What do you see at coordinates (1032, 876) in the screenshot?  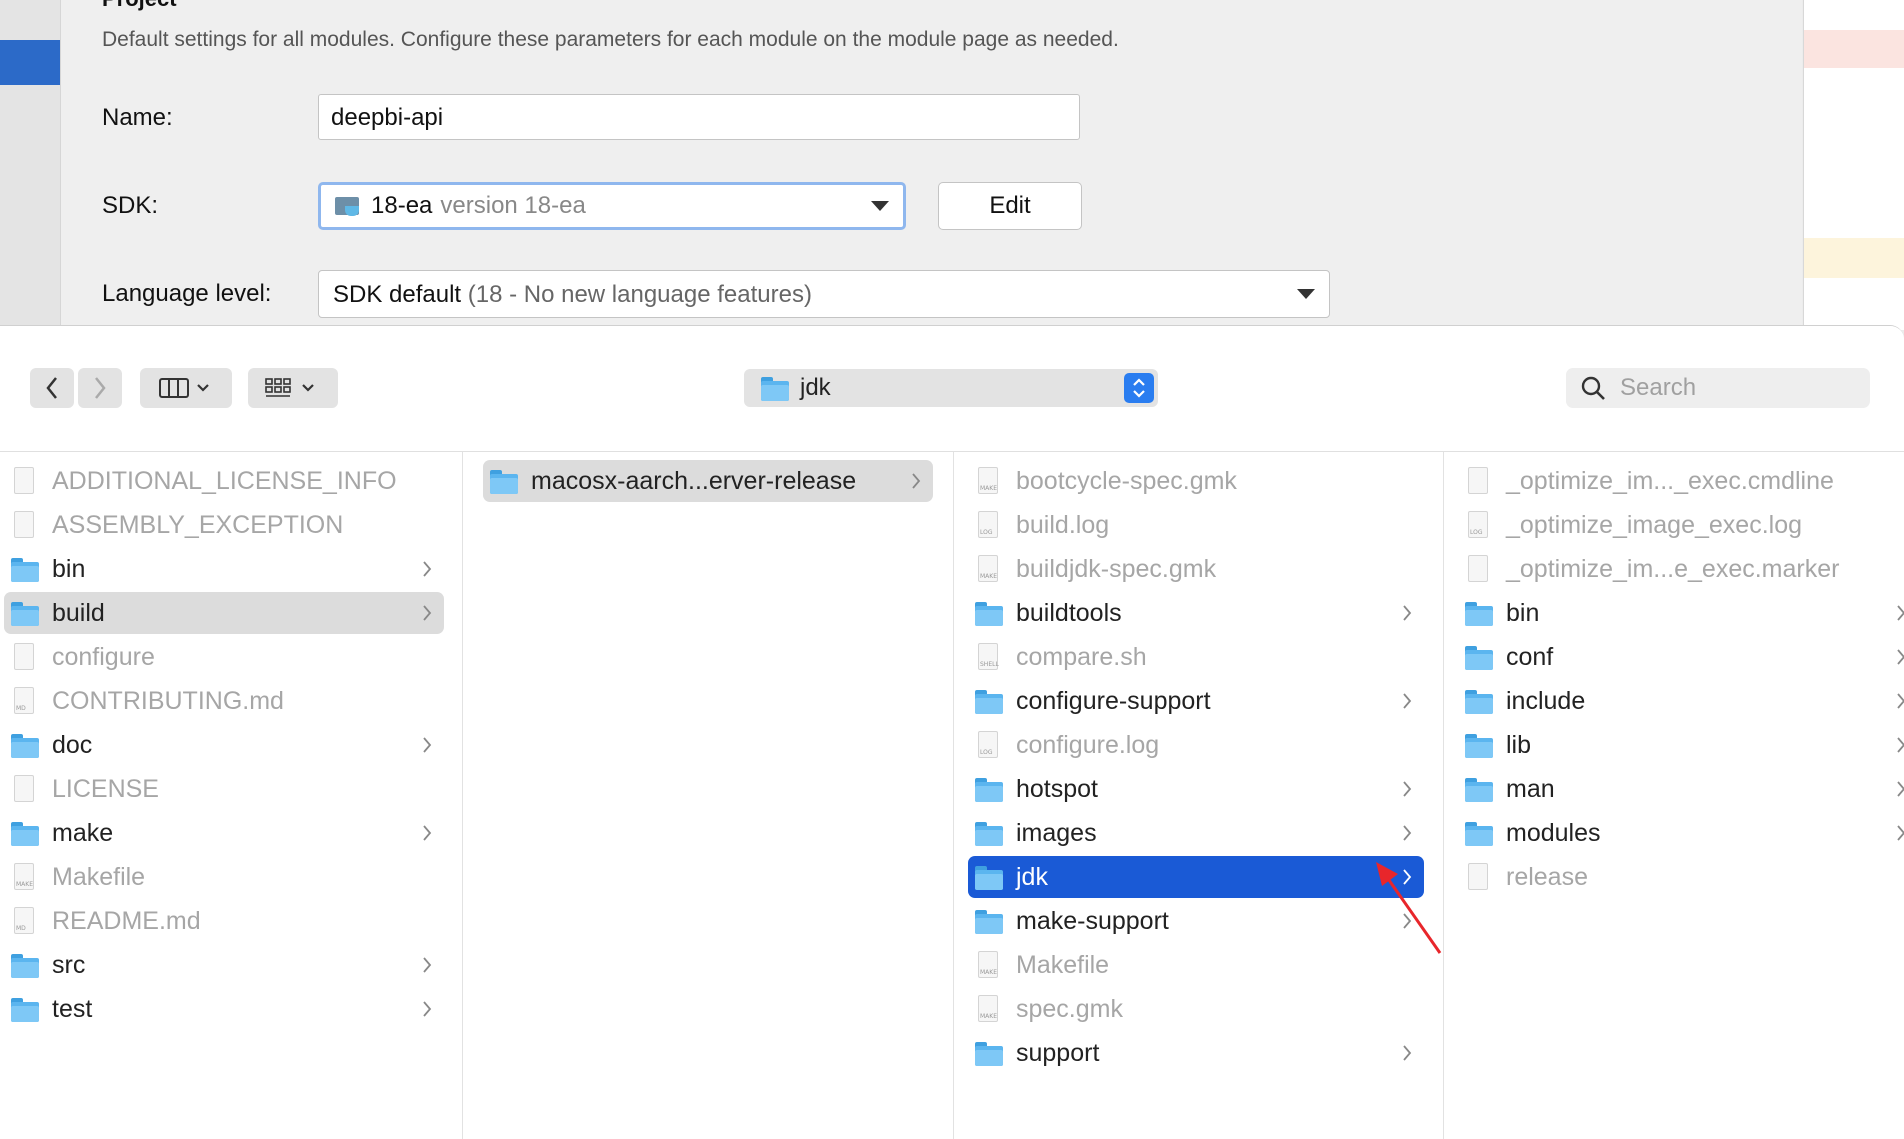 I see `item-label: jdk` at bounding box center [1032, 876].